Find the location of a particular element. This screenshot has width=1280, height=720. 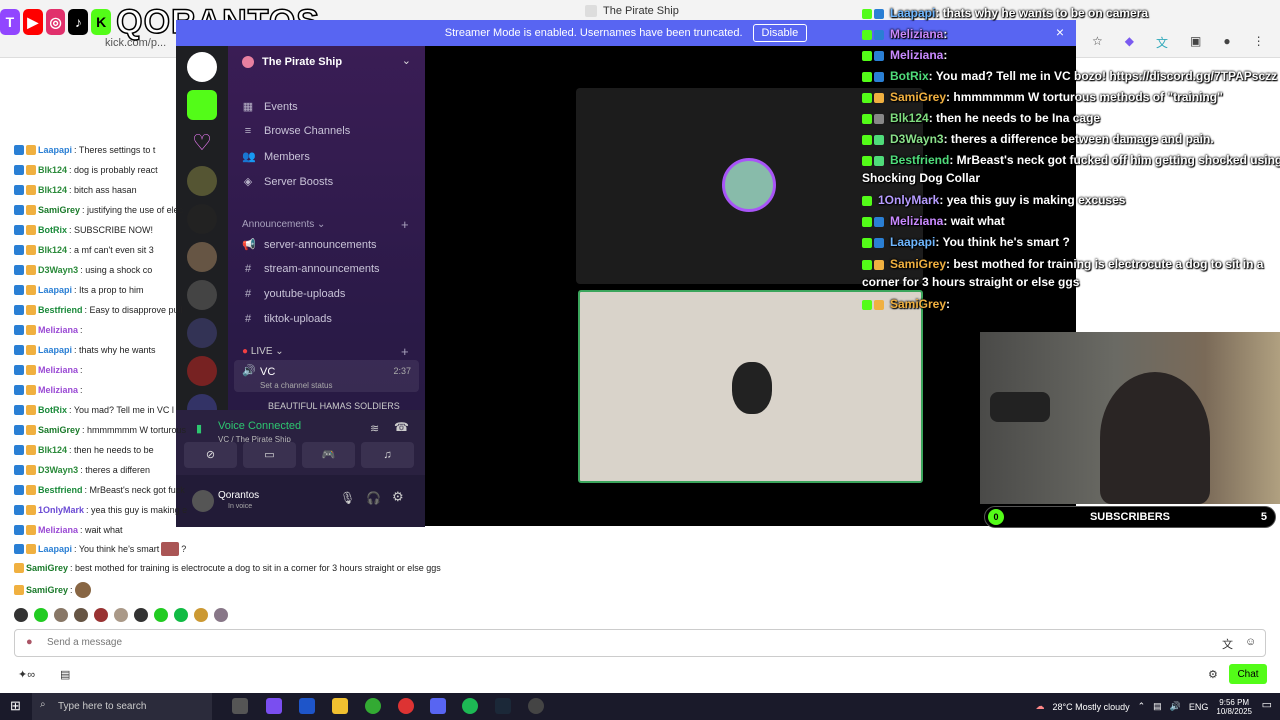

taskbar-search: ⌕ Type here to search is located at coordinates (122, 706).